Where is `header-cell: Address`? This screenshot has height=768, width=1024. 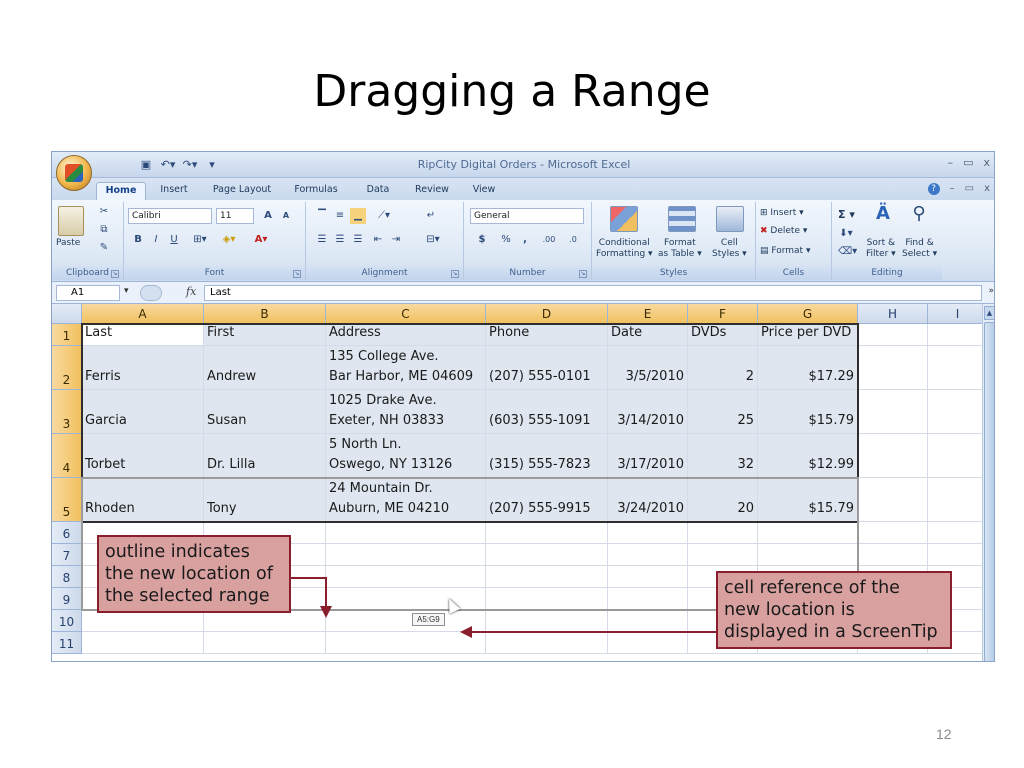 header-cell: Address is located at coordinates (406, 335).